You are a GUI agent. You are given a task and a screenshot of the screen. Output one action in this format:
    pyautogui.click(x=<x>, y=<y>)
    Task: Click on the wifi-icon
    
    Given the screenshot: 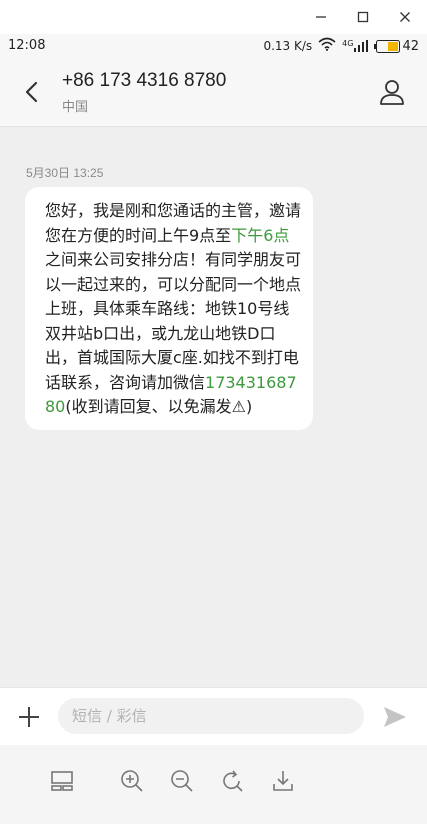 What is the action you would take?
    pyautogui.click(x=327, y=46)
    